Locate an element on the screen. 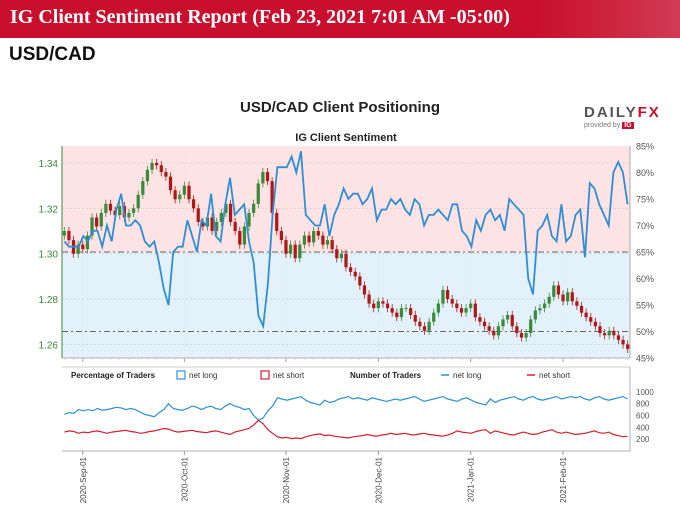  lower-axis-tick: 600 is located at coordinates (643, 416).